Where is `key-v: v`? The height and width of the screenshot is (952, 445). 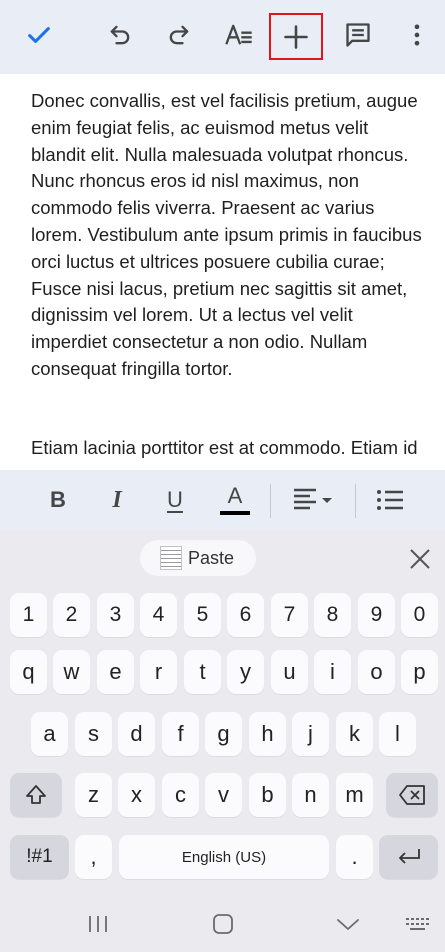 key-v: v is located at coordinates (223, 795).